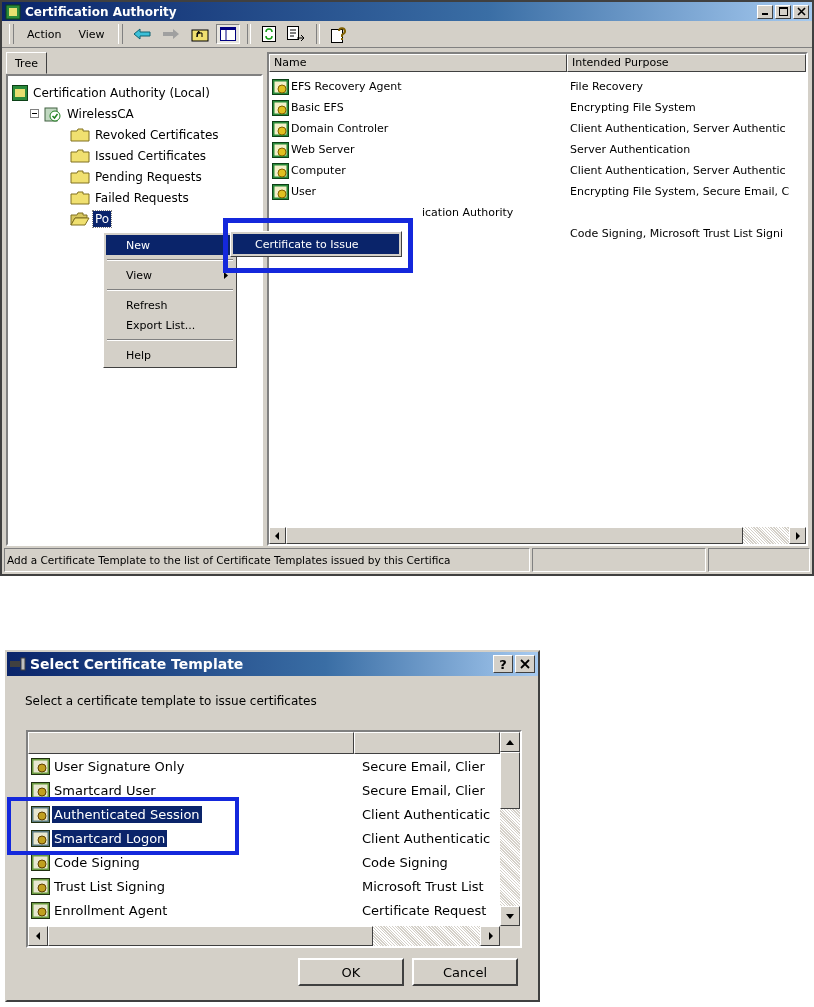  What do you see at coordinates (111, 910) in the screenshot?
I see `template-name: Enrollment Agent` at bounding box center [111, 910].